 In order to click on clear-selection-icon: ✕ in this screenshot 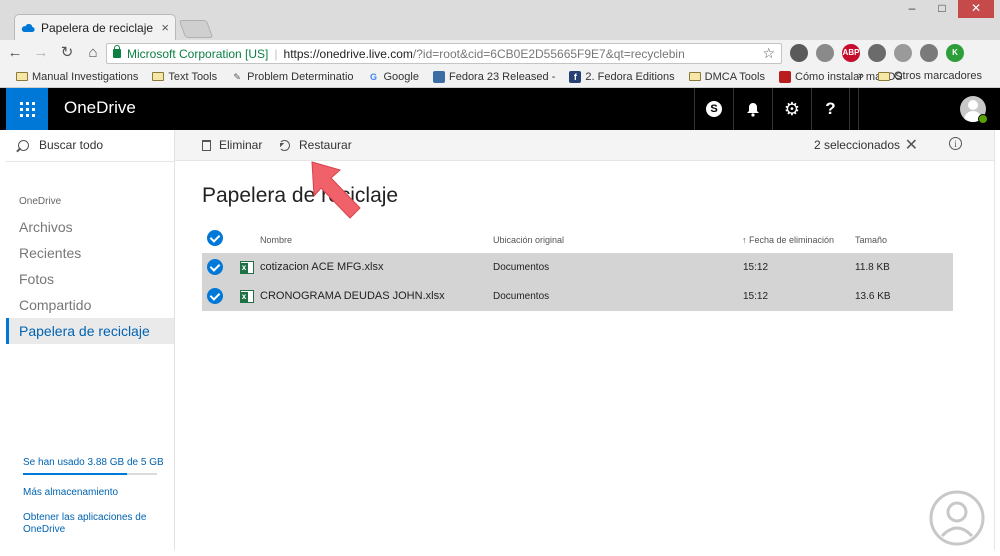, I will do `click(911, 145)`.